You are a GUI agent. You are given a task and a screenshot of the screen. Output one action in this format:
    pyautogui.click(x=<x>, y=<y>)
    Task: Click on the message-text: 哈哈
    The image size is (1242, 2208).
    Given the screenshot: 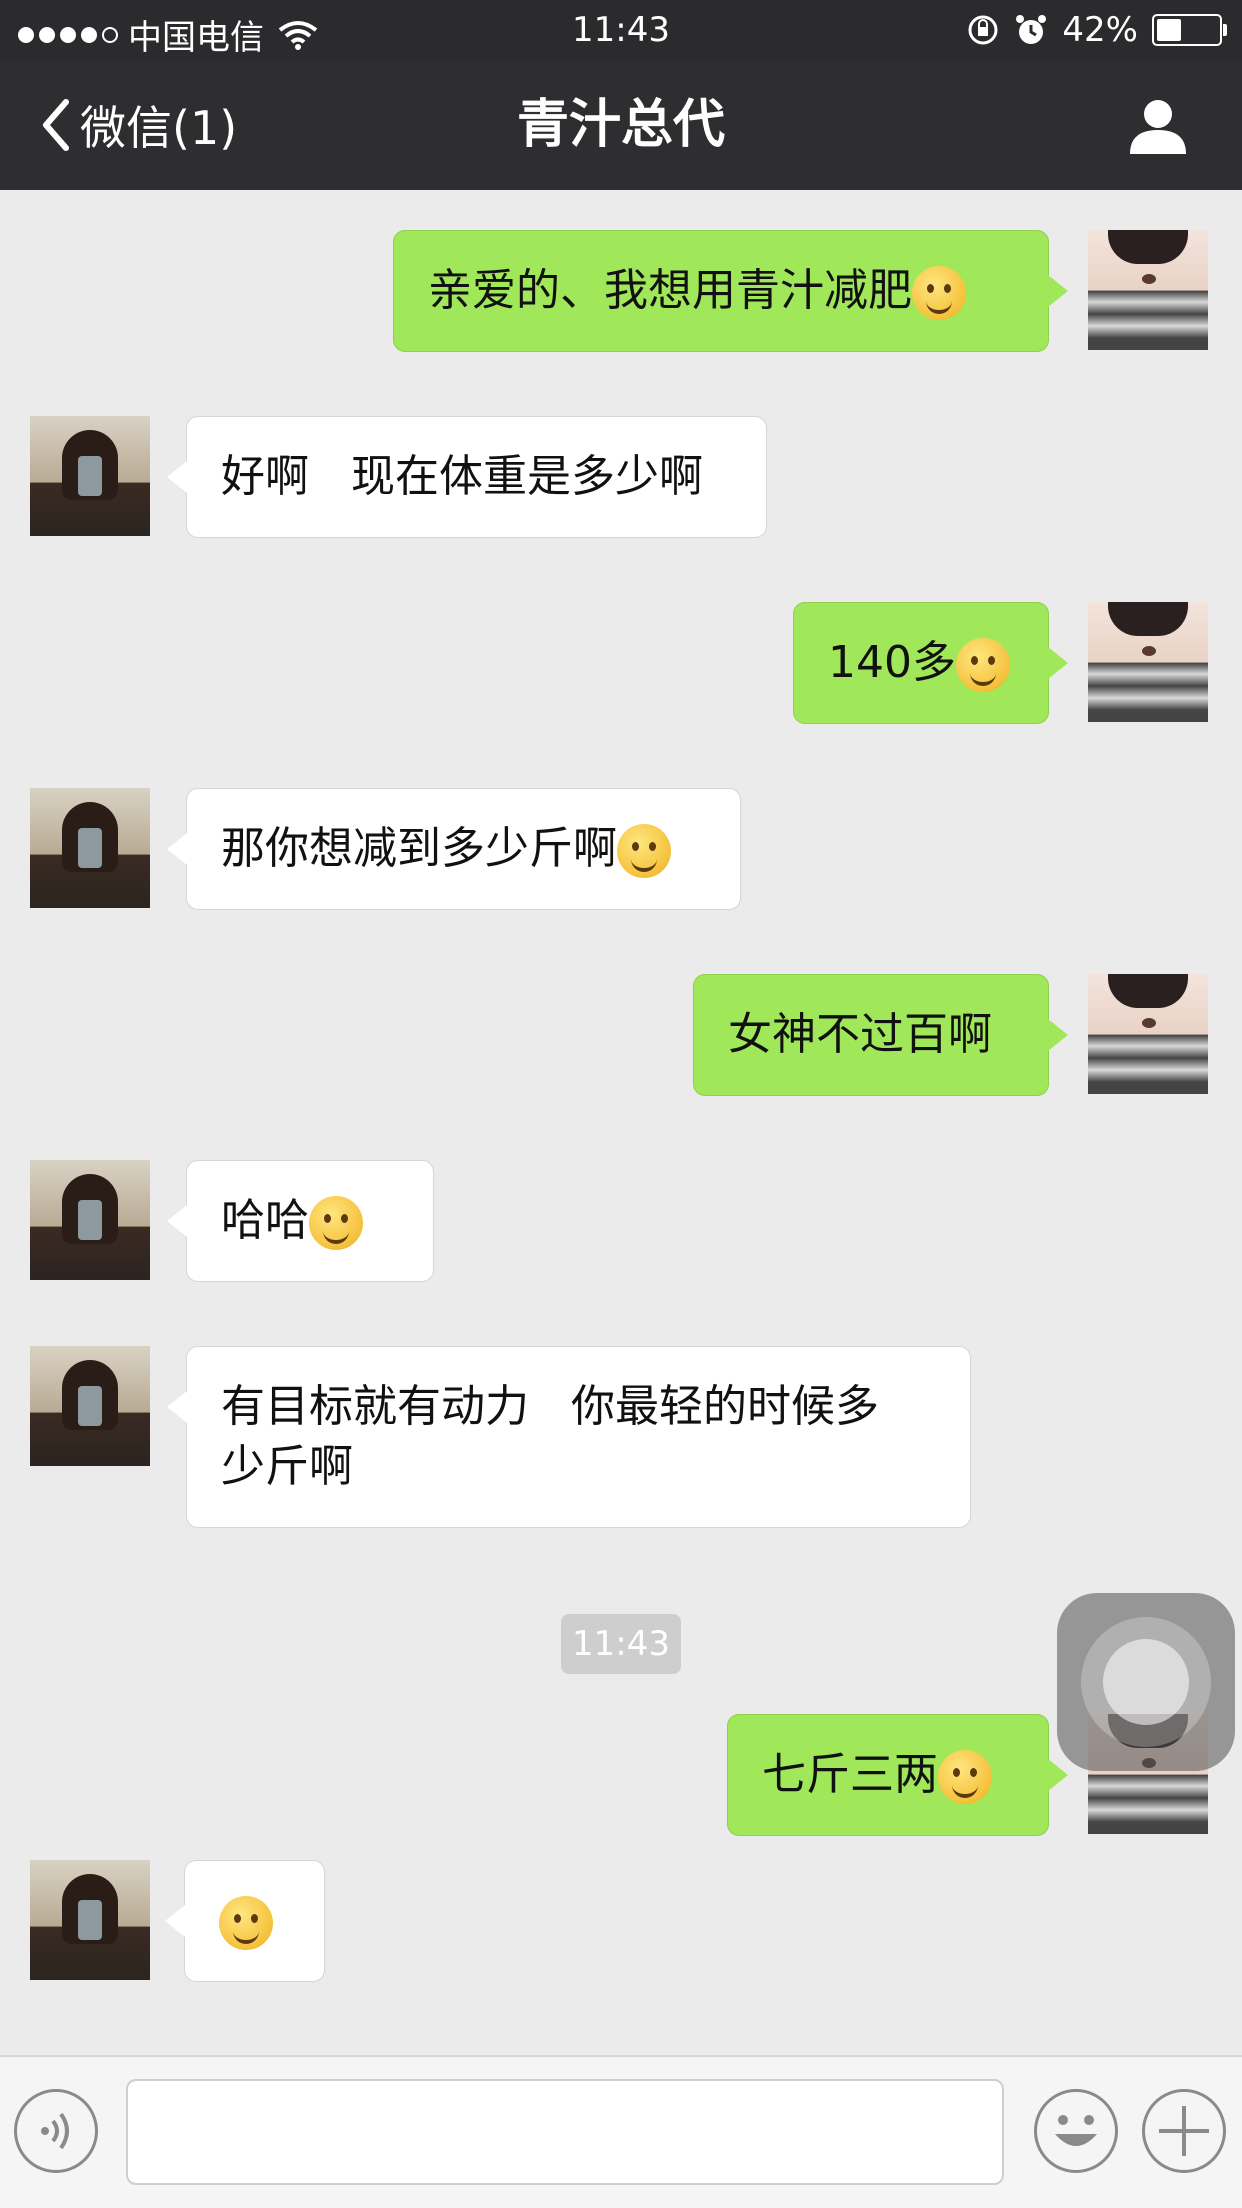 What is the action you would take?
    pyautogui.click(x=265, y=1220)
    